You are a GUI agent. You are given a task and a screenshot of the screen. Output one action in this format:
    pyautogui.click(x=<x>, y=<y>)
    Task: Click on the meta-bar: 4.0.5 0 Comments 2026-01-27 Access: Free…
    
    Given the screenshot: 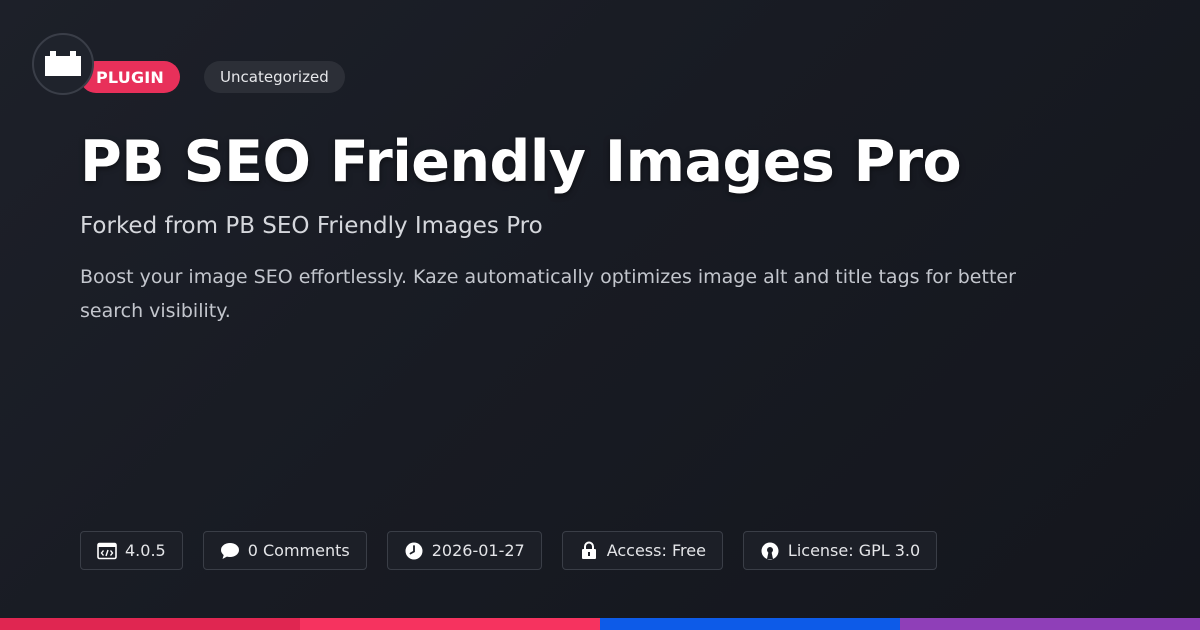 What is the action you would take?
    pyautogui.click(x=509, y=550)
    